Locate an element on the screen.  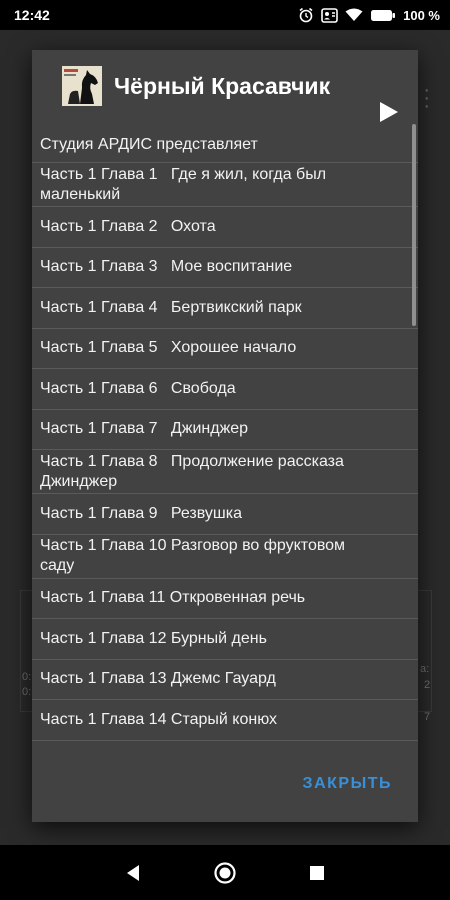
list-item-label: Часть 1 Глава 4 Бертвикский парк is located at coordinates (171, 307).